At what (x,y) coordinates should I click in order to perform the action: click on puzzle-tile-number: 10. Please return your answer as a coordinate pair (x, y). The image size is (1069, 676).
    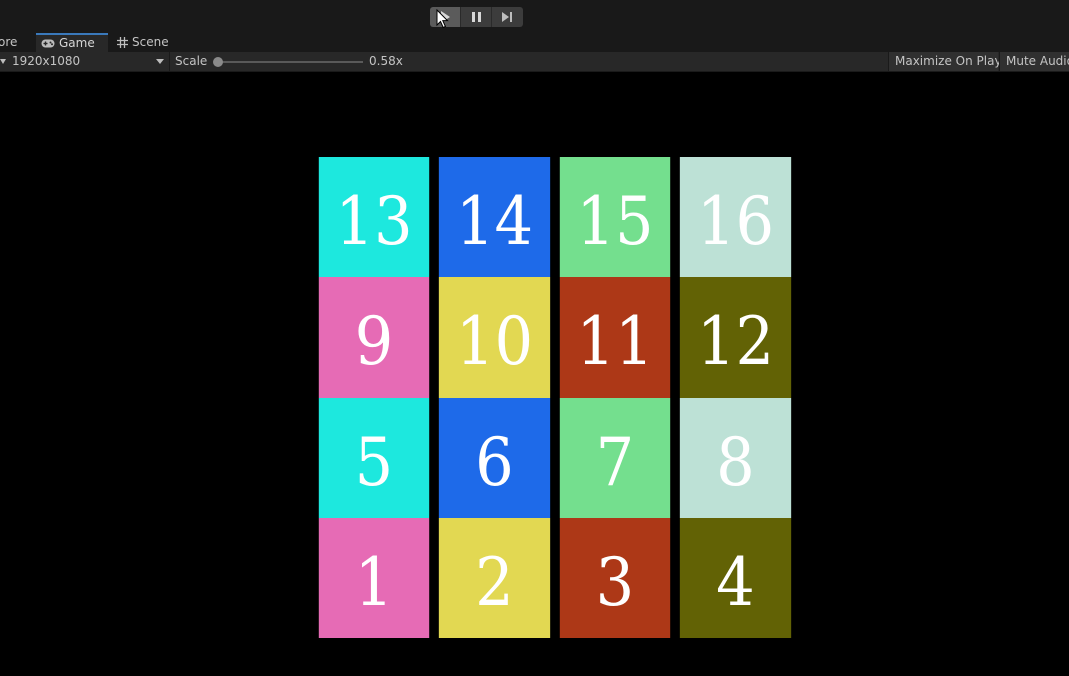
    Looking at the image, I should click on (494, 341).